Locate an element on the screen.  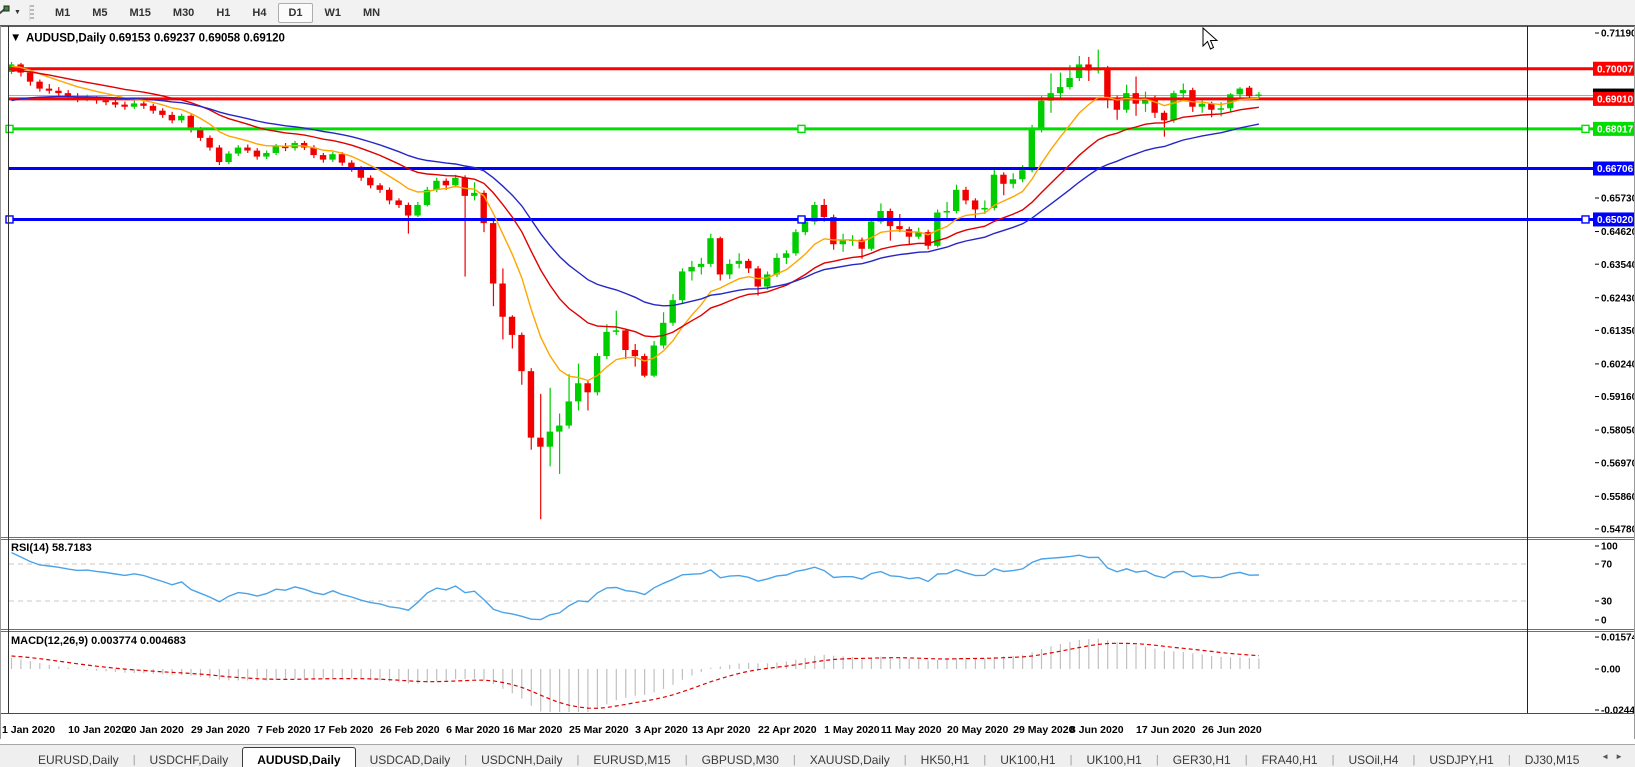
macd-tick-label: -0.02441 is located at coordinates (1618, 711).